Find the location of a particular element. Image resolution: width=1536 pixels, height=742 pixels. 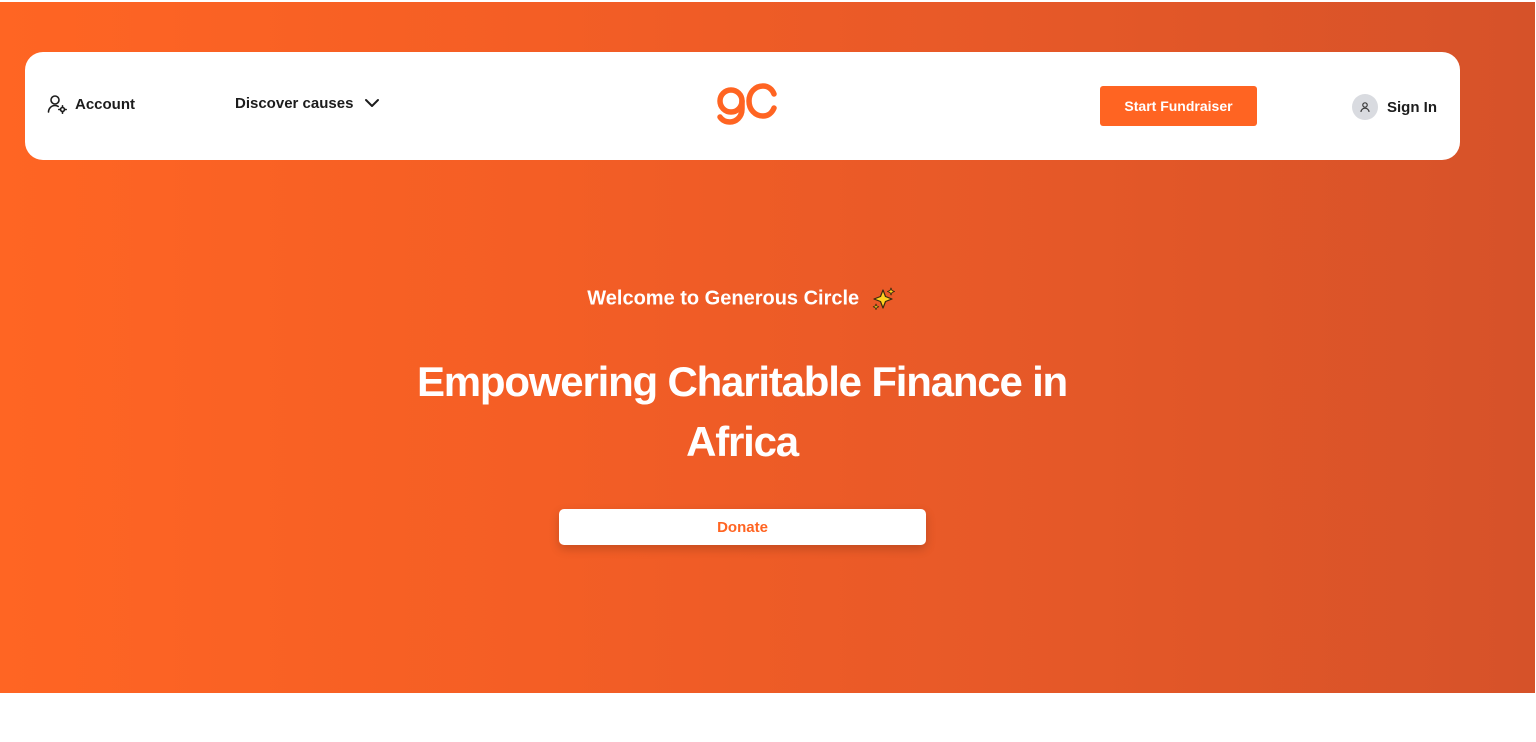

user-avatar-icon is located at coordinates (1365, 107).